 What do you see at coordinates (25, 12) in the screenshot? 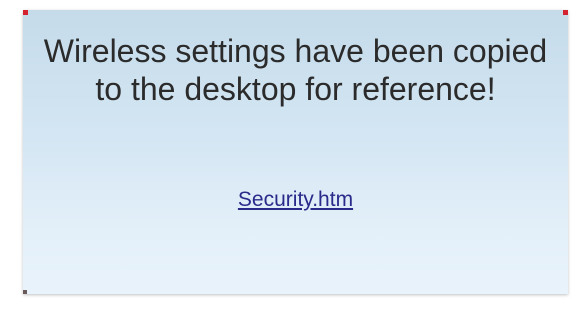
I see `corner-accent-top-left` at bounding box center [25, 12].